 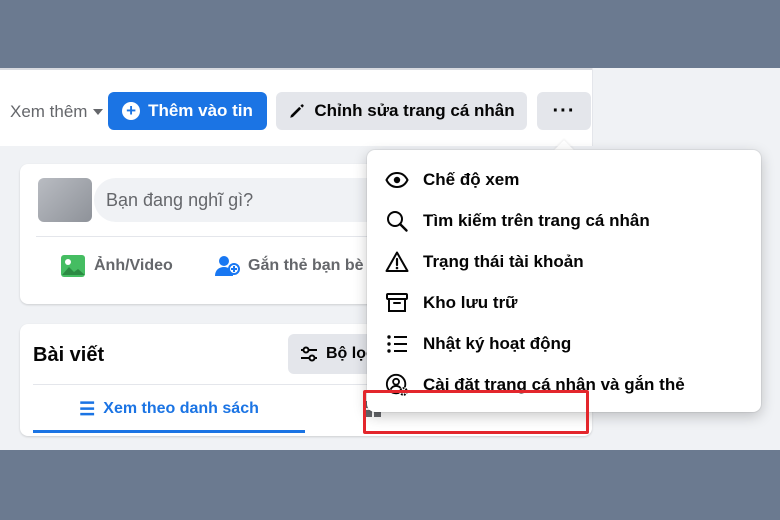 I want to click on posts-title: Bài viết, so click(x=69, y=355).